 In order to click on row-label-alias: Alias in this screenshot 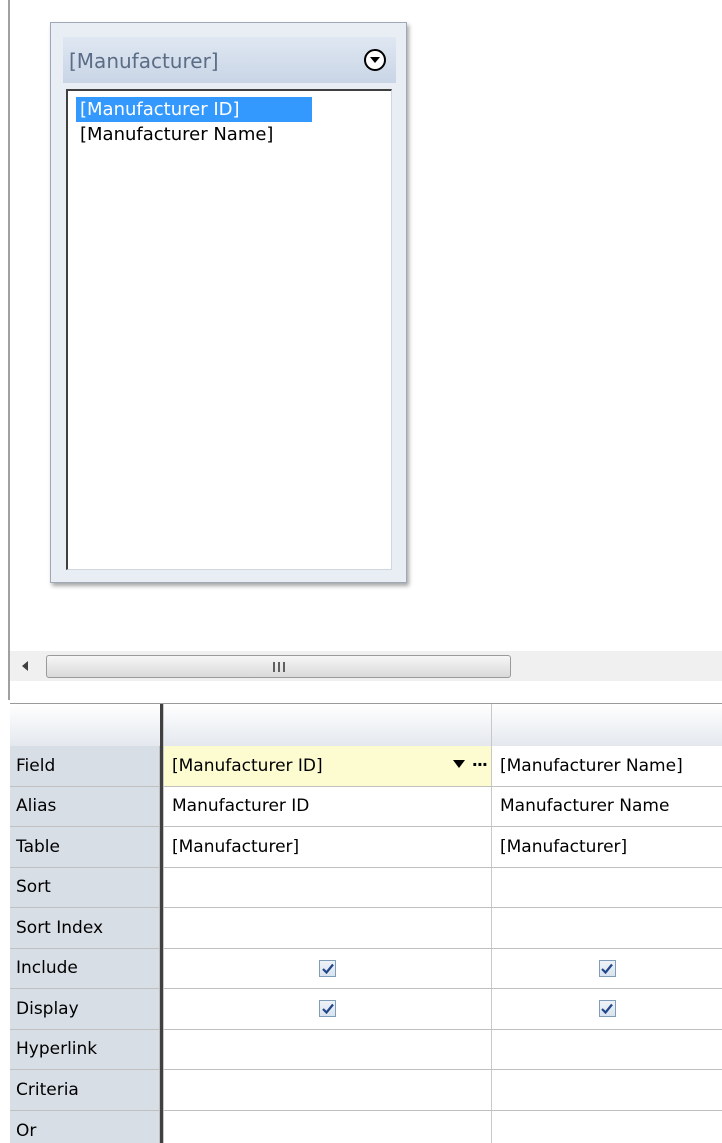, I will do `click(85, 806)`.